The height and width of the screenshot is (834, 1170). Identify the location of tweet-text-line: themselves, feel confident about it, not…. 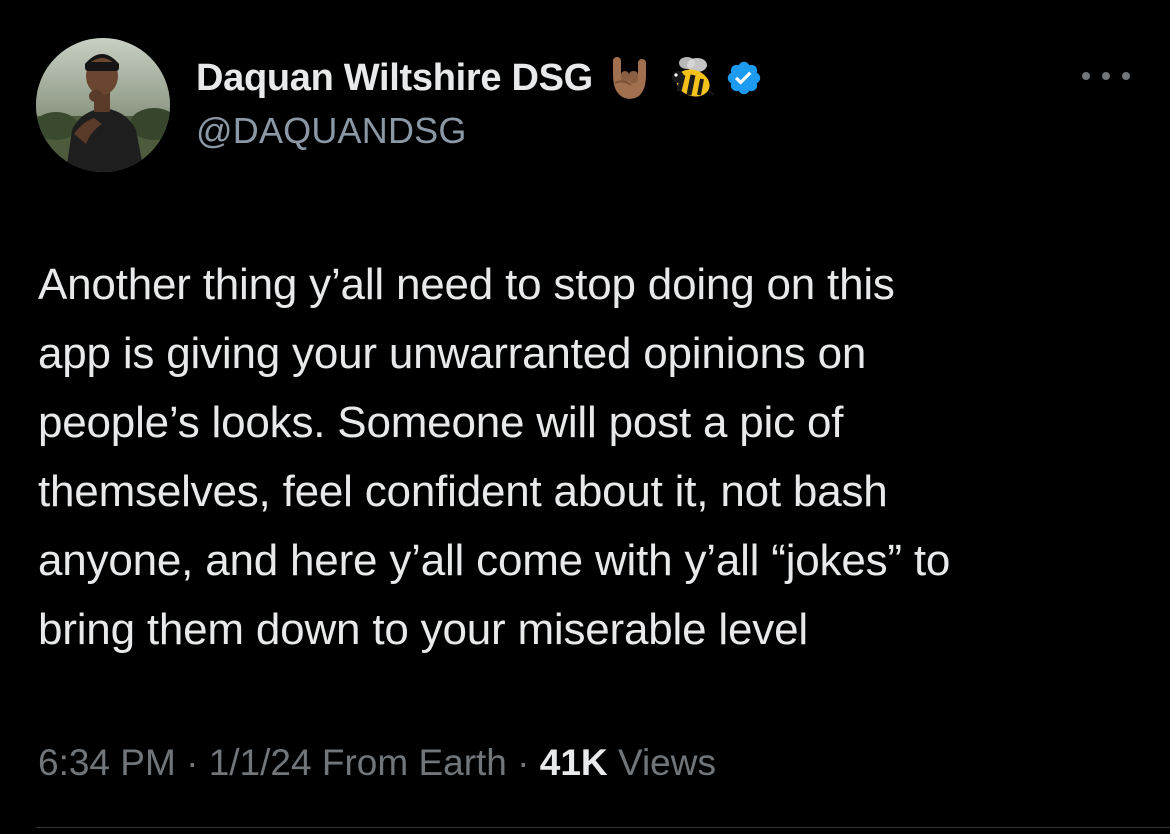
(463, 491).